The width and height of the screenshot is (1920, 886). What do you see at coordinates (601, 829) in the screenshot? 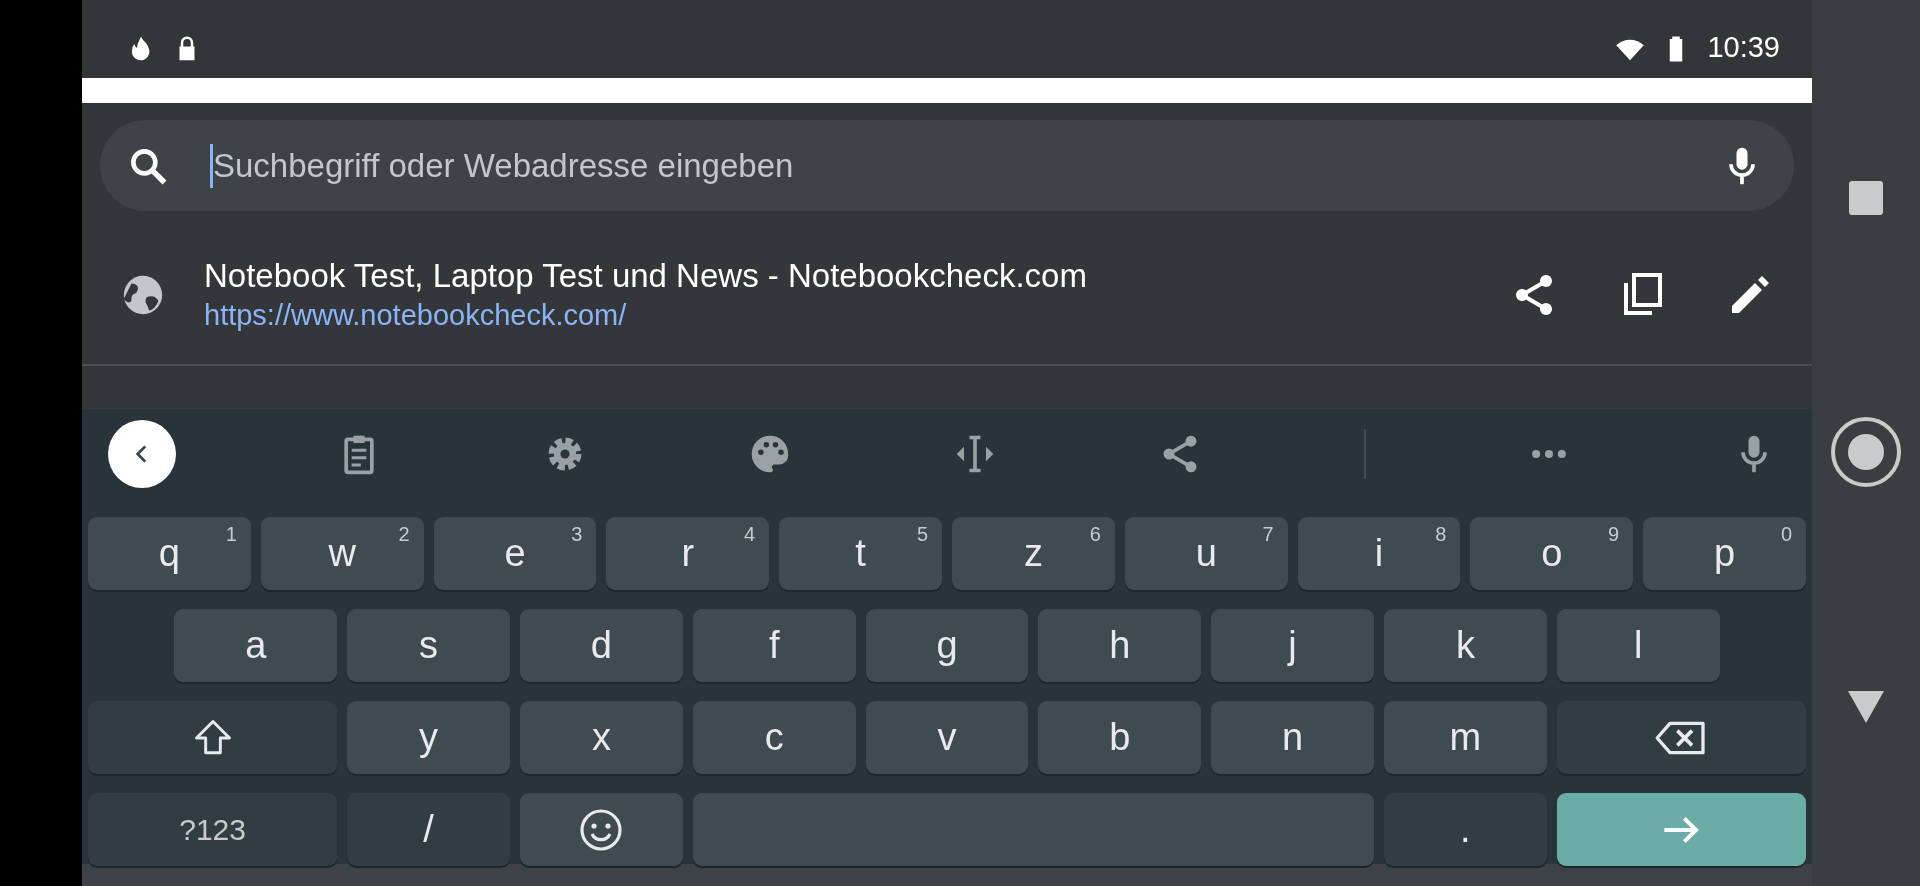
I see `emoji-key` at bounding box center [601, 829].